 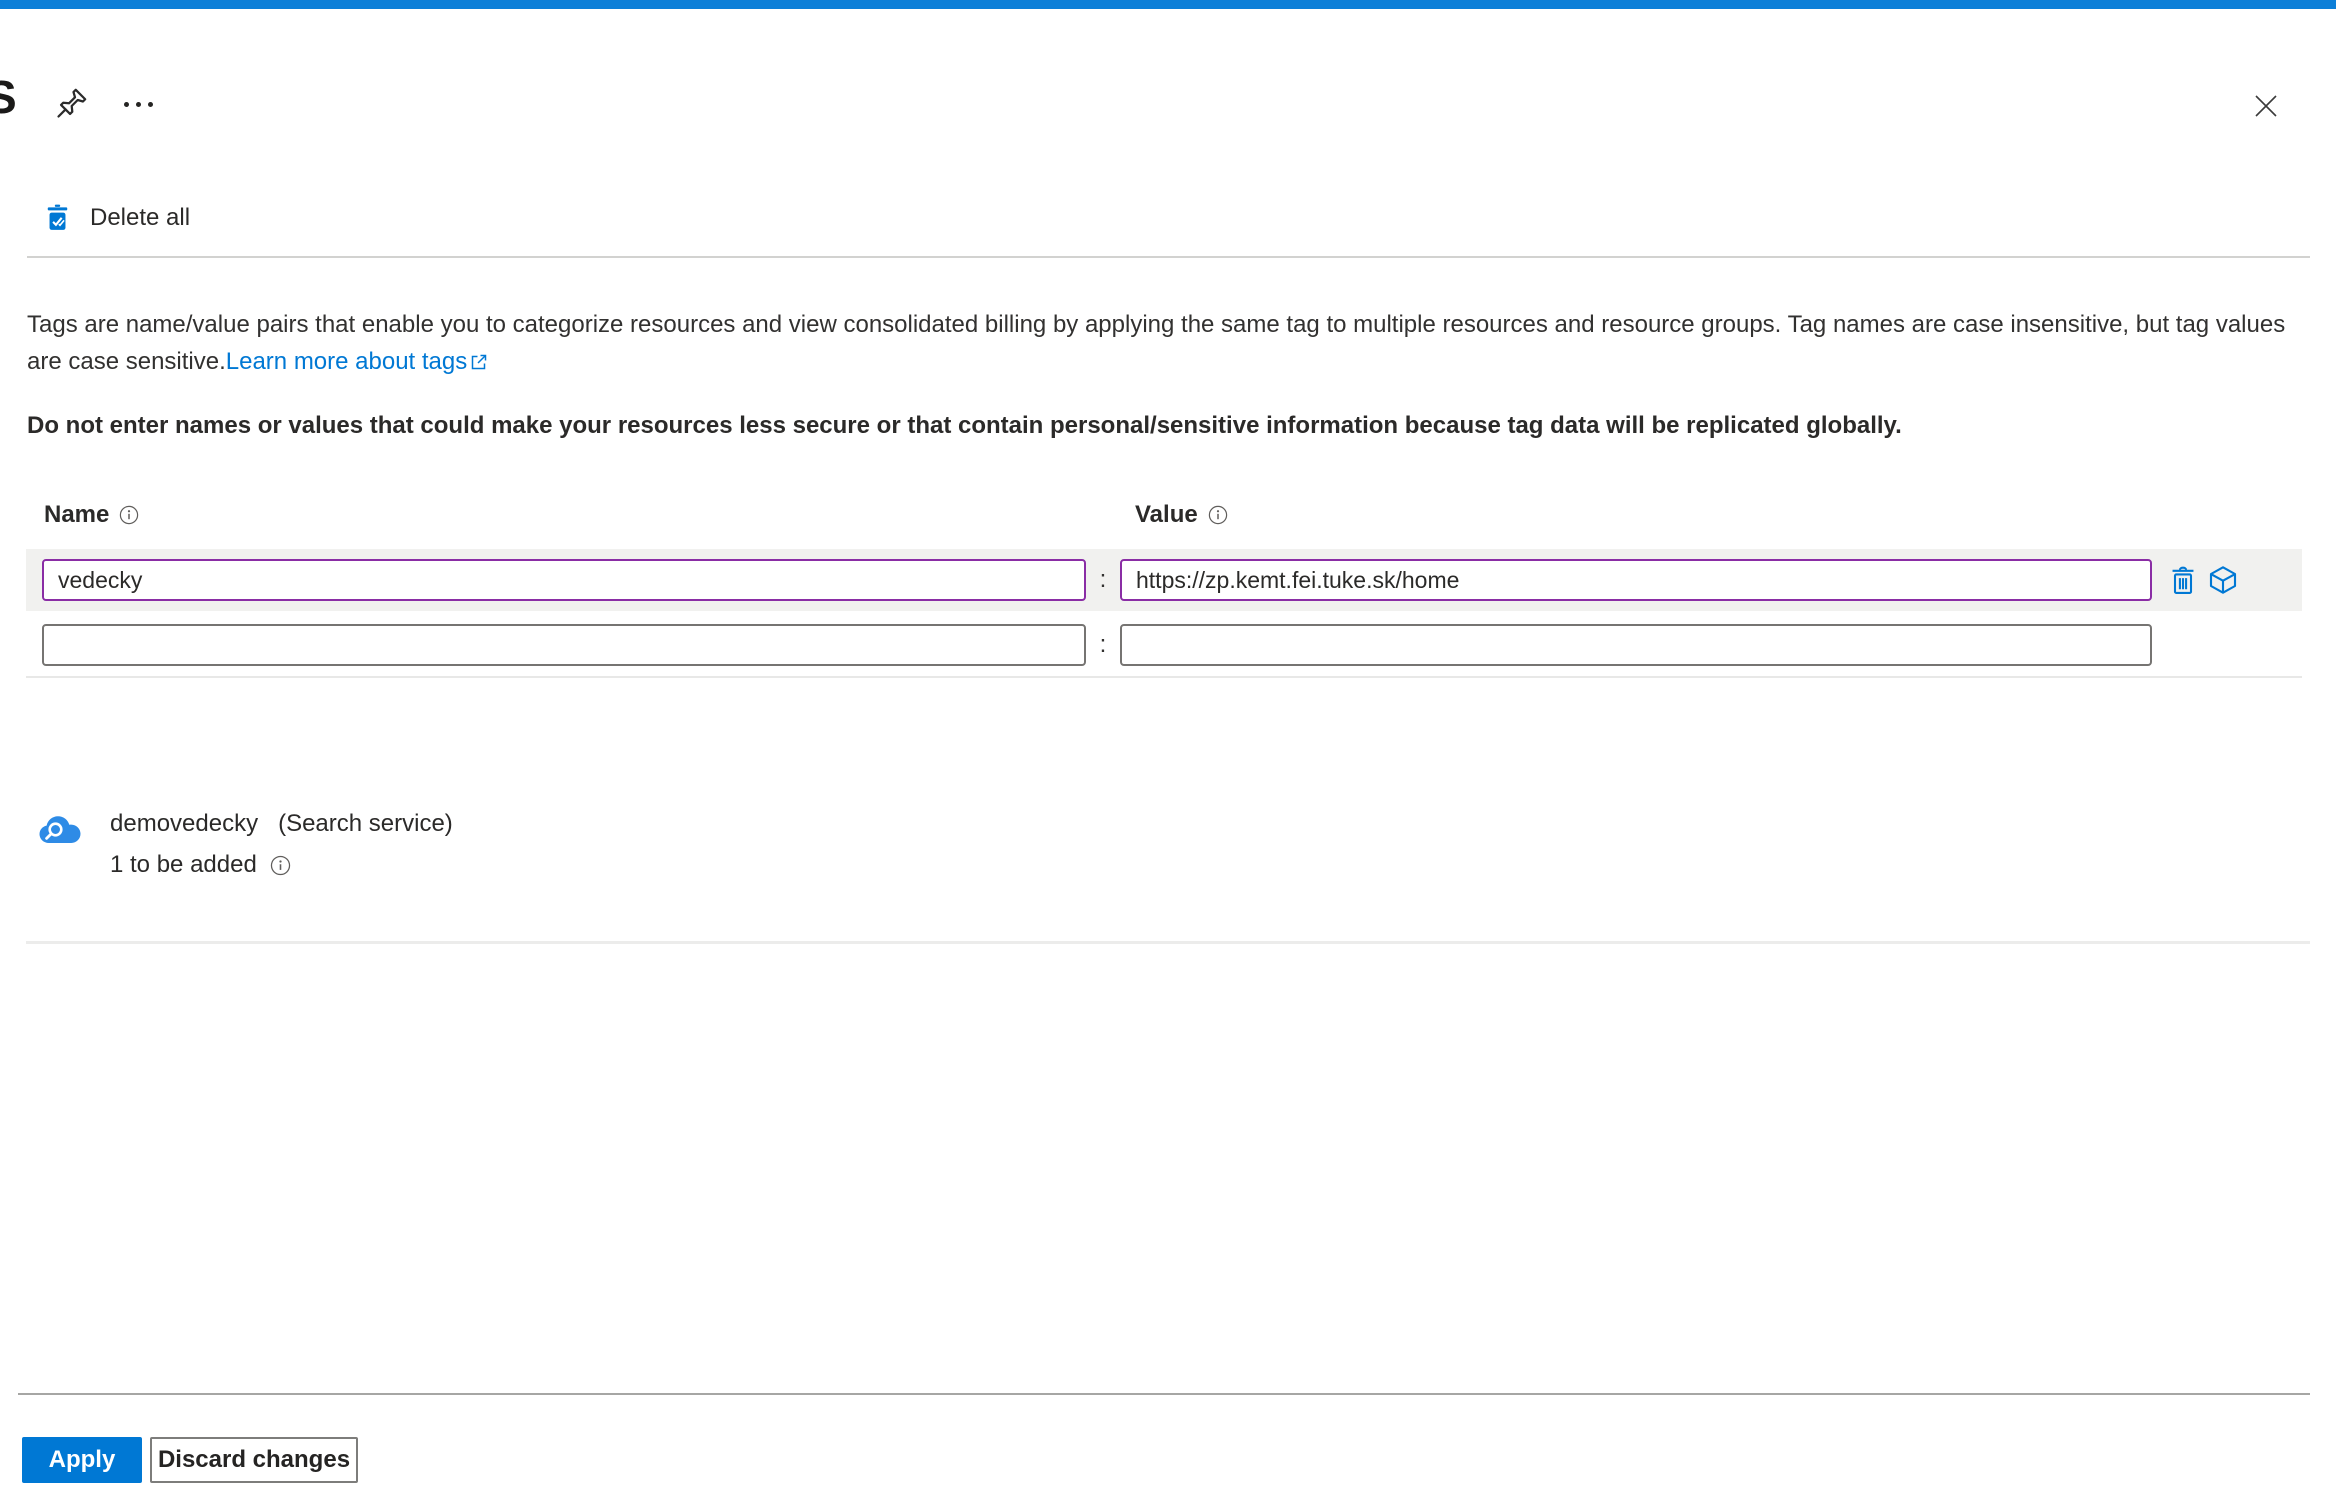 I want to click on cube-icon, so click(x=2223, y=580).